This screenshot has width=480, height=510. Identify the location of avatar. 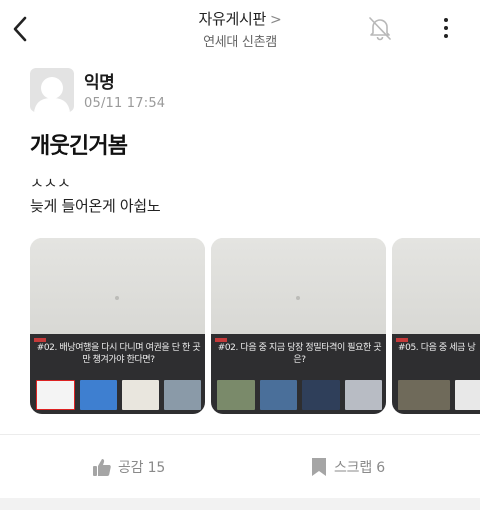
(52, 90).